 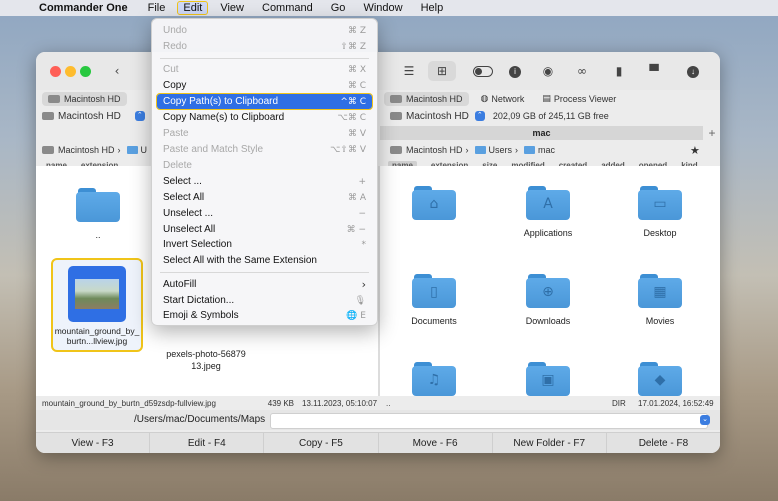 I want to click on menu-item-unselect-all: Unselect All ⌘ −, so click(x=264, y=229).